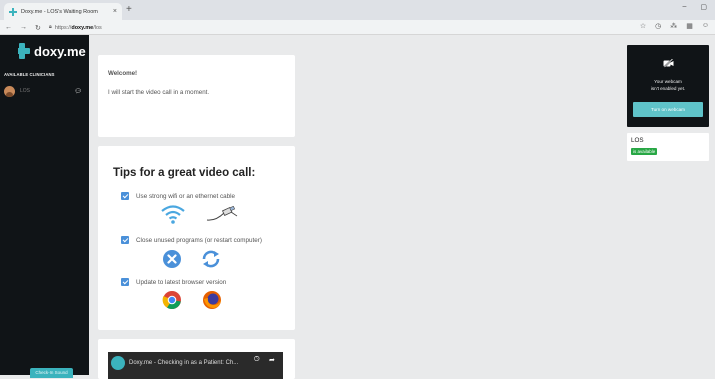 This screenshot has height=379, width=715. What do you see at coordinates (38, 28) in the screenshot?
I see `reload-icon: ↻` at bounding box center [38, 28].